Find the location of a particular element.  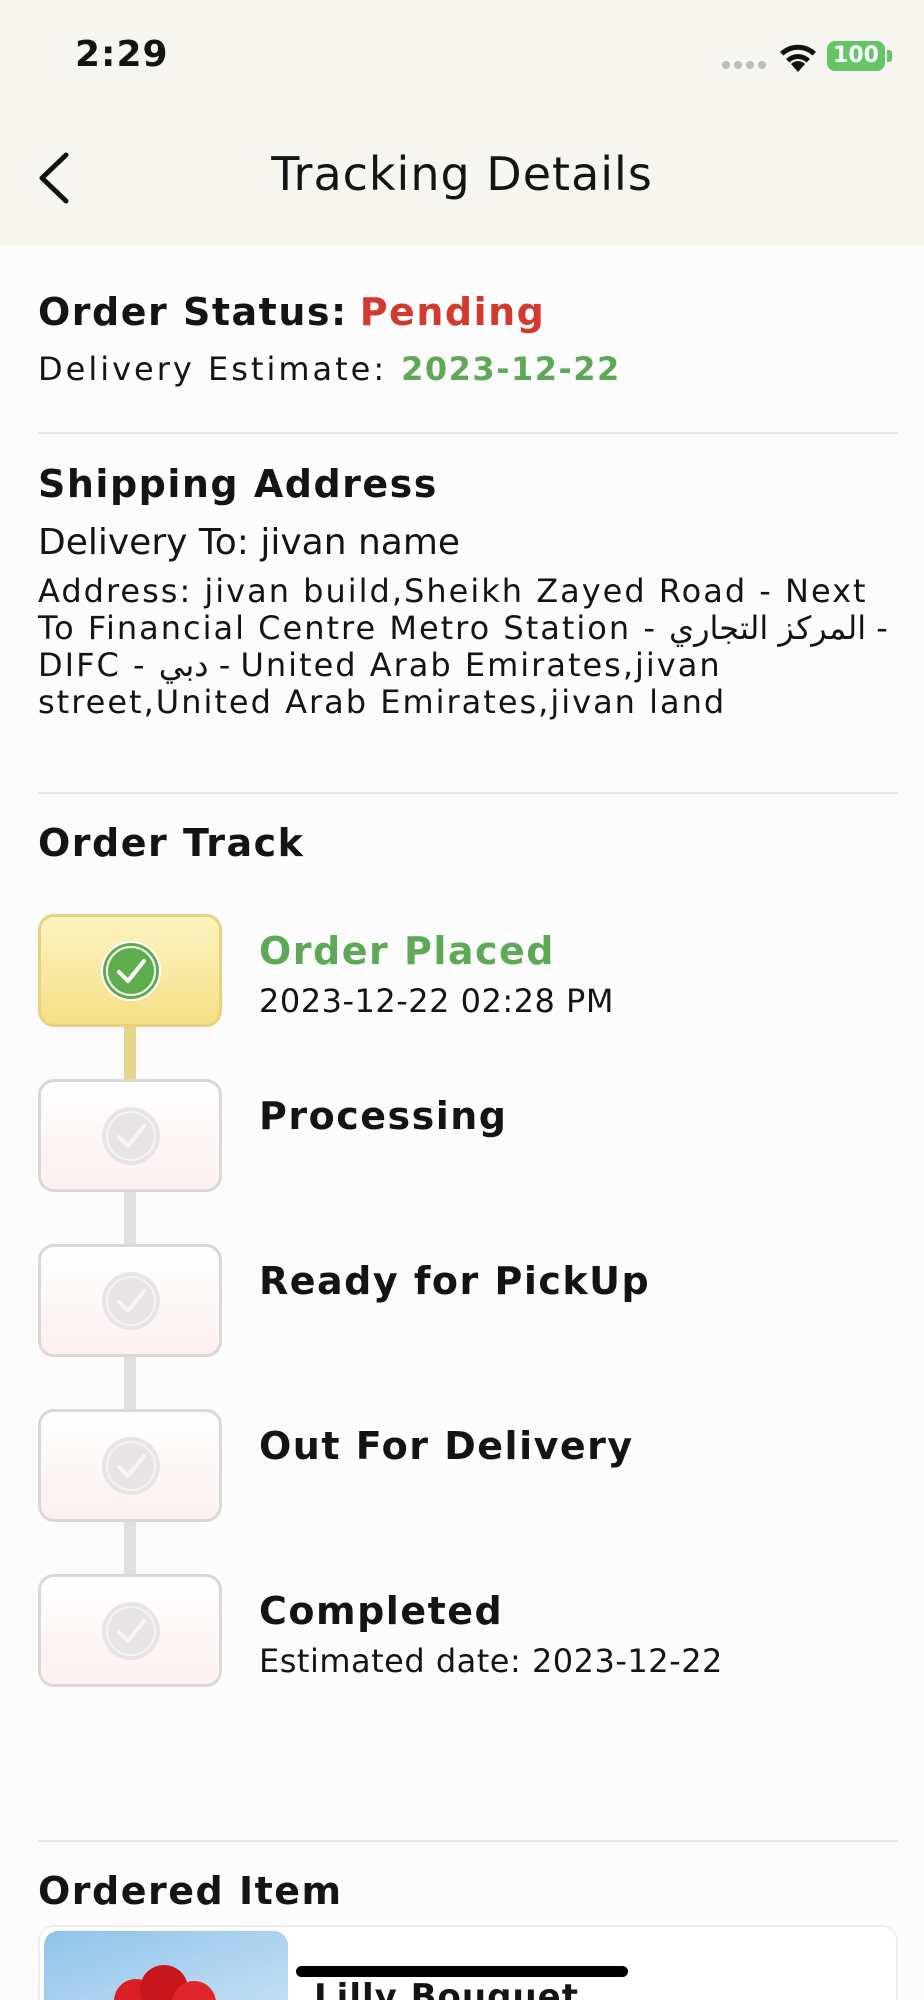

battery-tip is located at coordinates (889, 56).